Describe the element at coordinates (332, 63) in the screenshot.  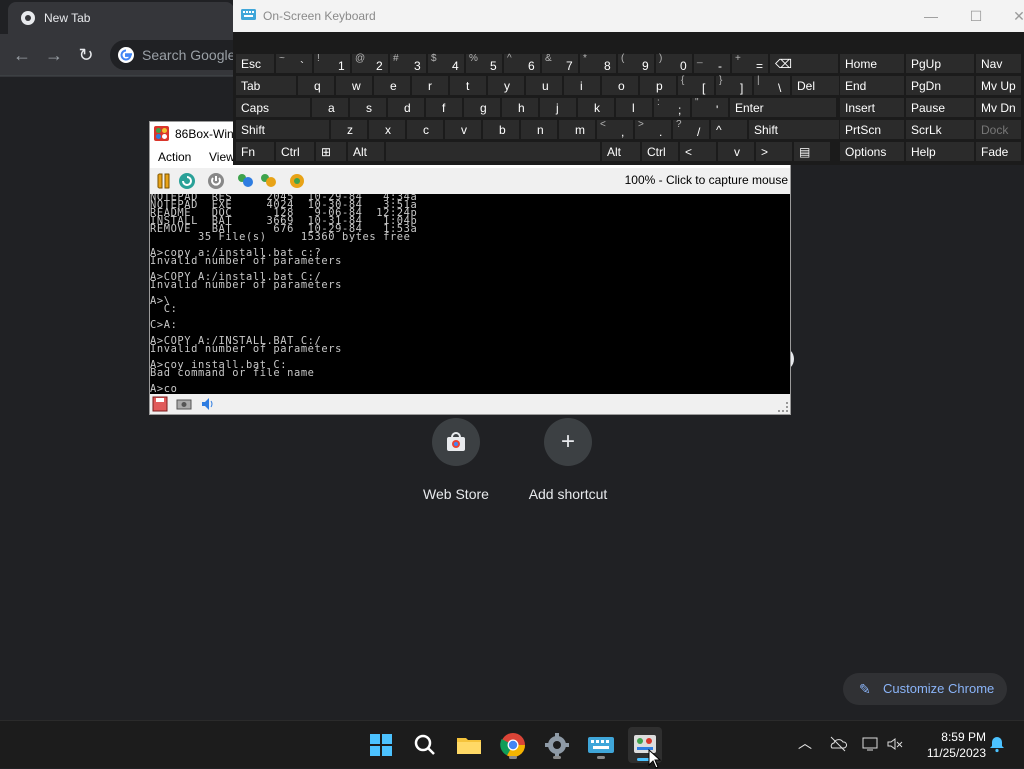
I see `osk-key: ! 1` at that location.